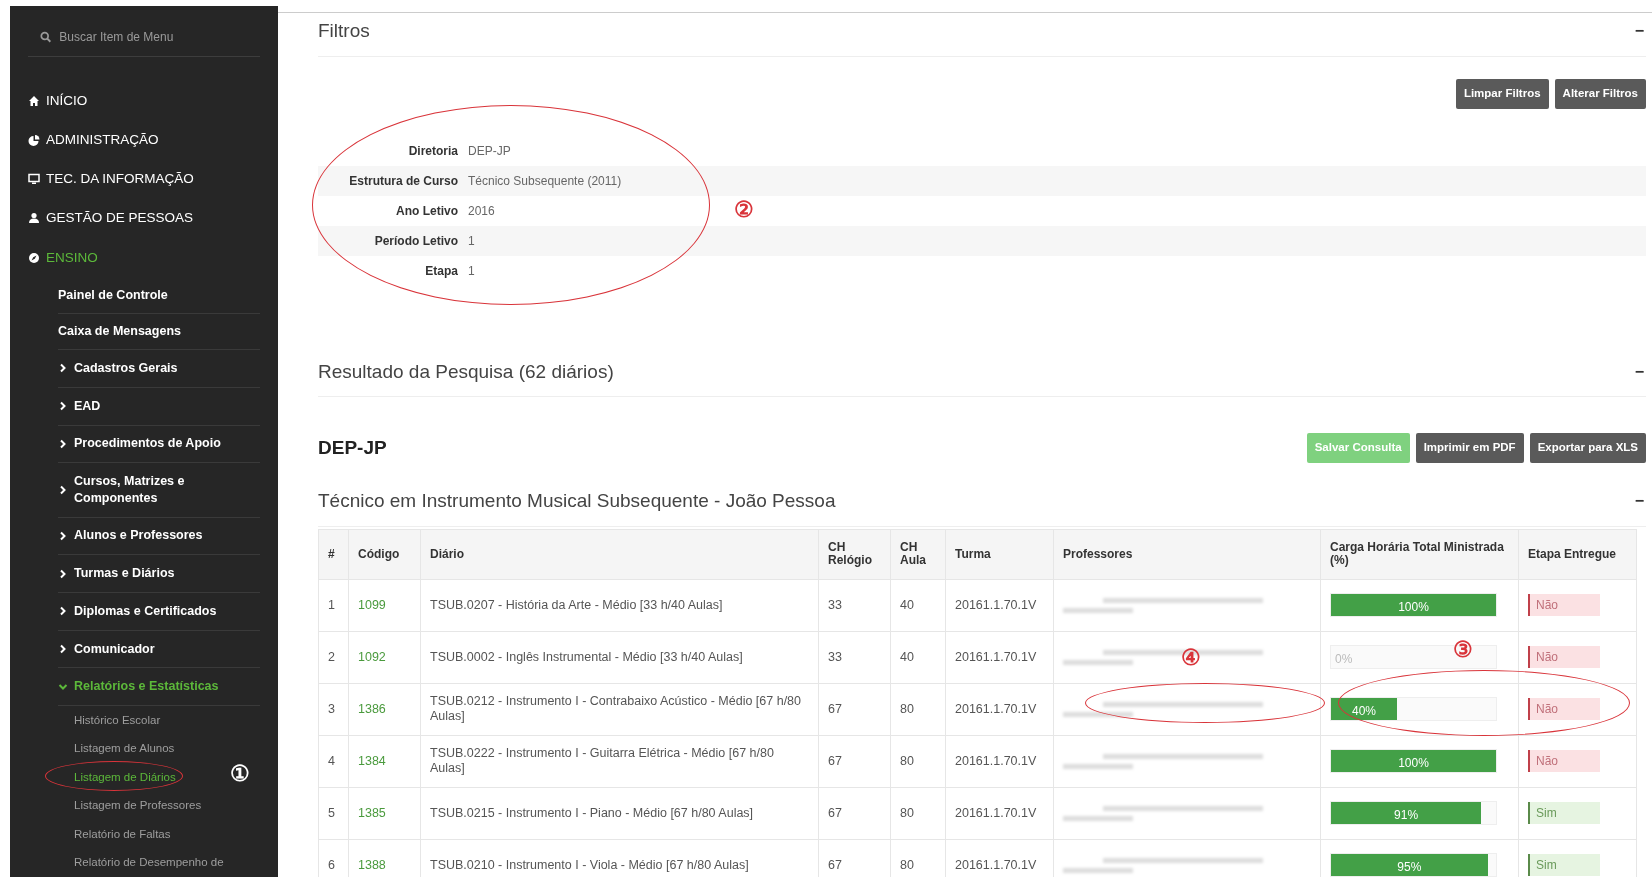 The image size is (1652, 877). I want to click on column-header: Etapa Entregue, so click(1577, 554).